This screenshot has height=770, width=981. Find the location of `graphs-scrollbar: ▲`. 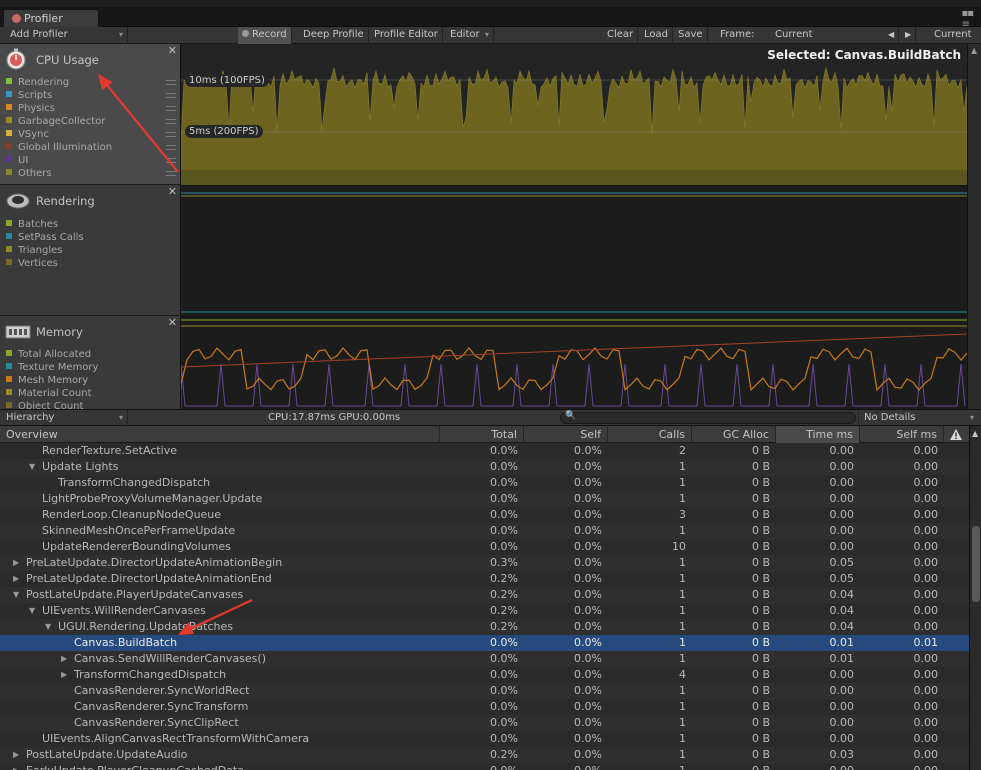

graphs-scrollbar: ▲ is located at coordinates (974, 226).